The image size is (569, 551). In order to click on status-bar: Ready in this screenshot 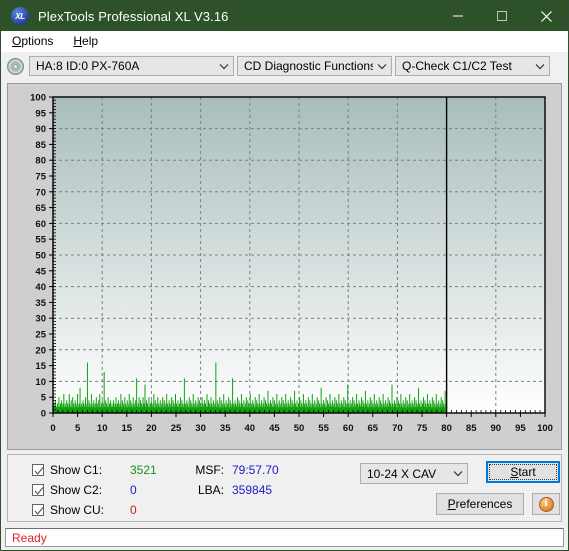, I will do `click(284, 537)`.